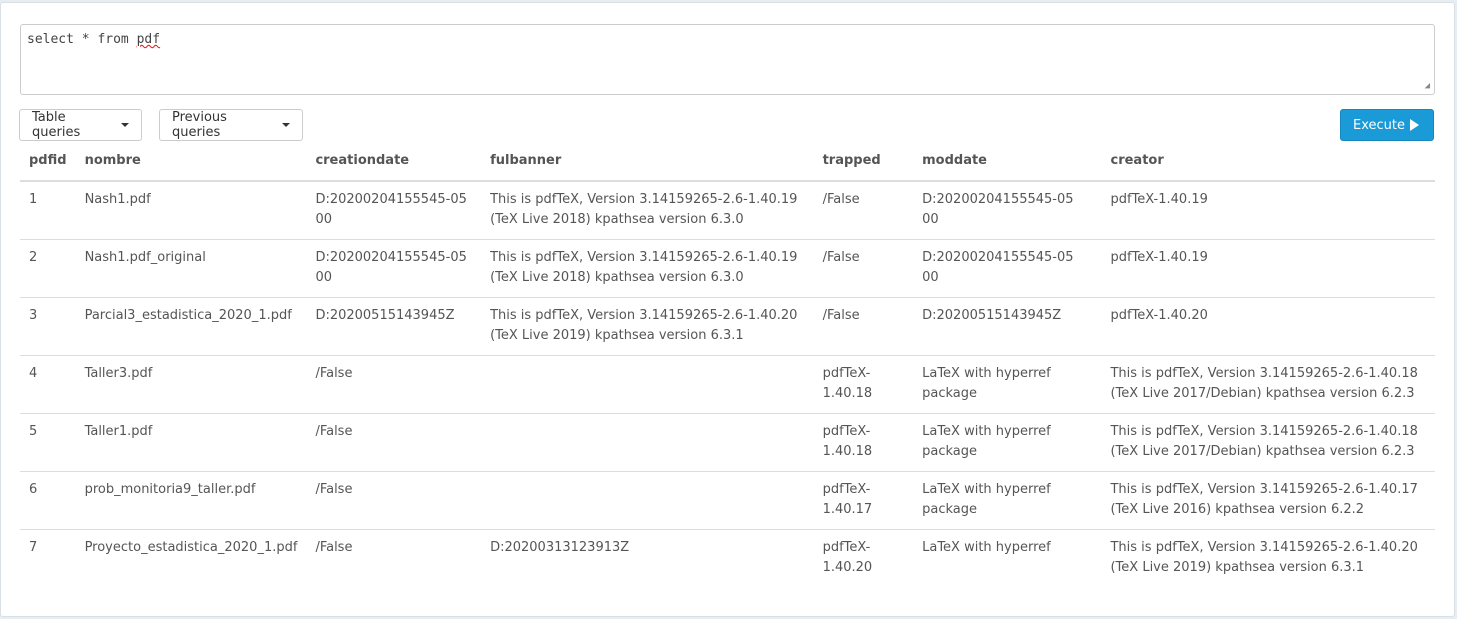 Image resolution: width=1457 pixels, height=619 pixels. What do you see at coordinates (647, 162) in the screenshot?
I see `column-header-fulbanner: fulbanner` at bounding box center [647, 162].